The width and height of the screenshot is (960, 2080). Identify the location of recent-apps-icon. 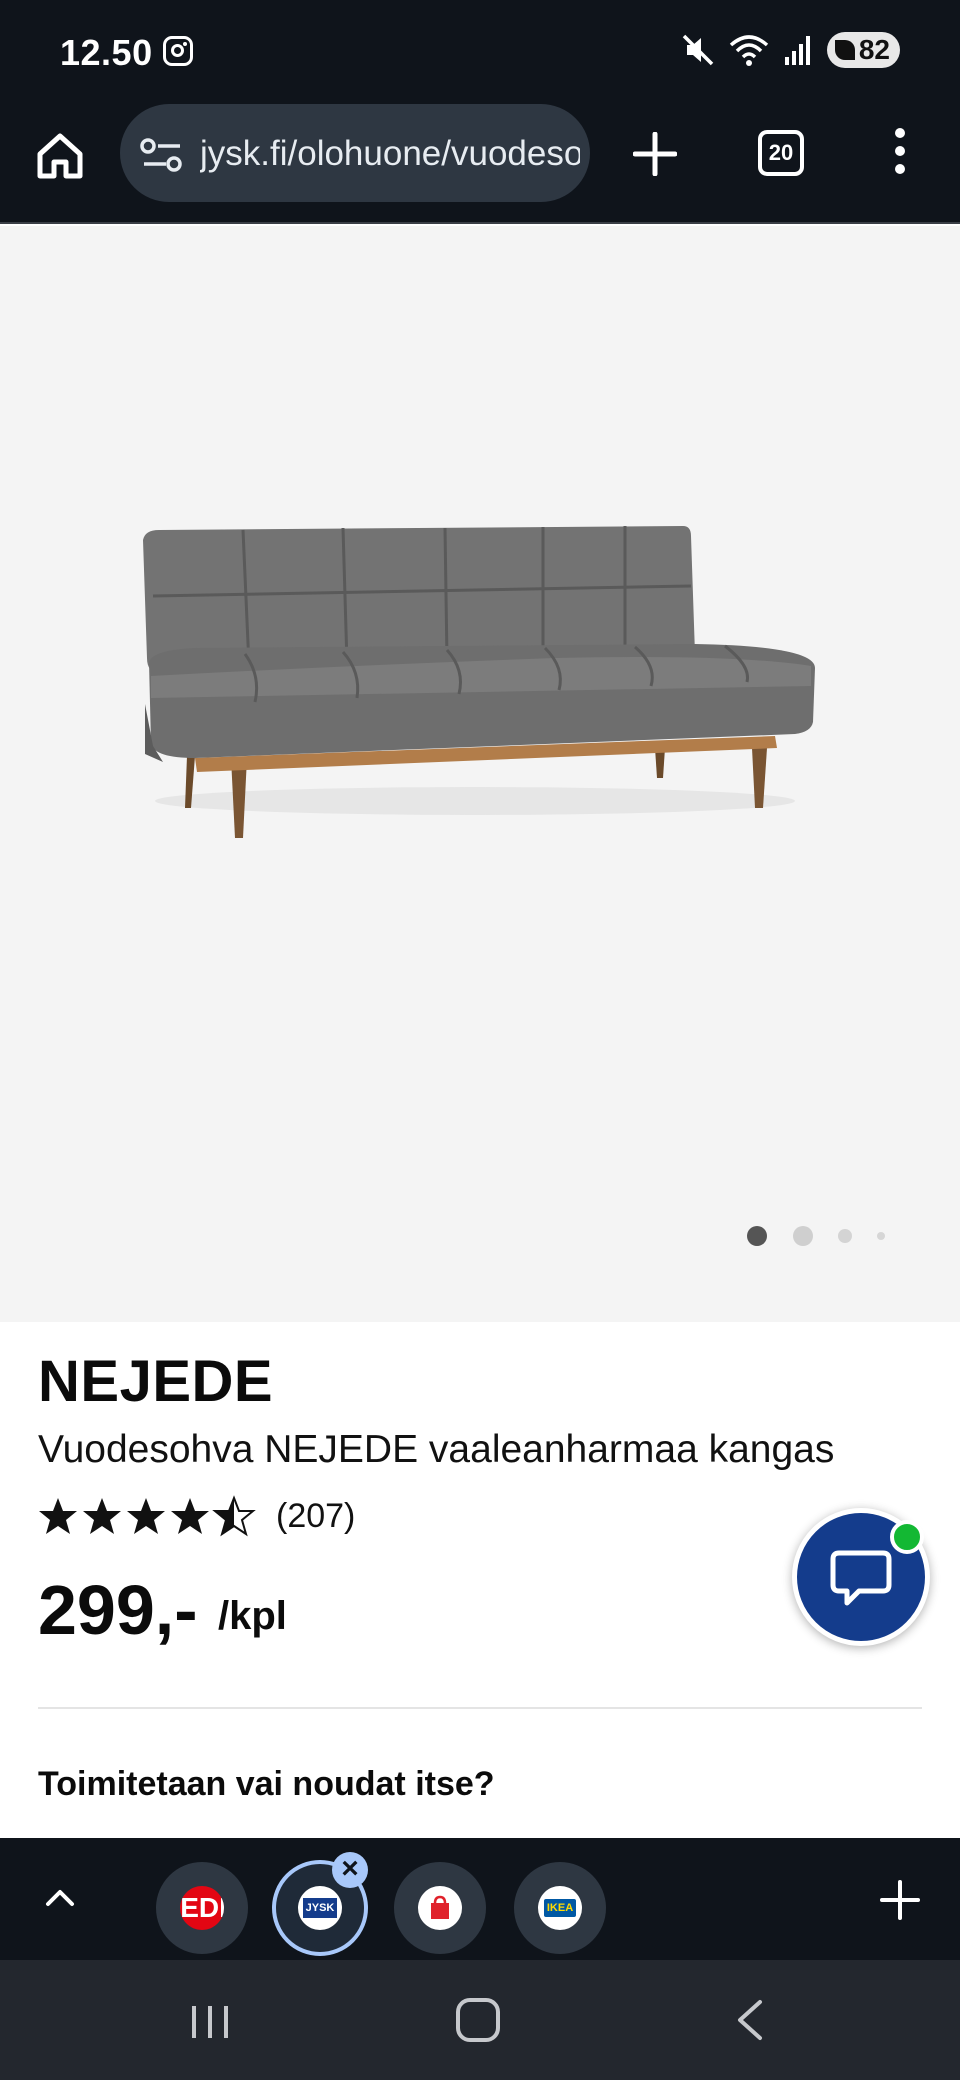
(210, 2022).